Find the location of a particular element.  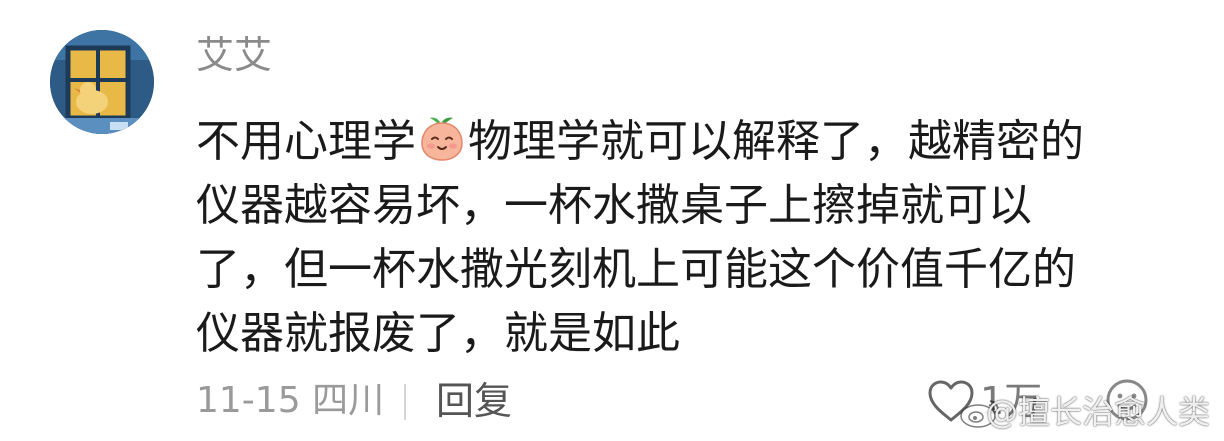

comment-text-segment: 不用心理学 is located at coordinates (306, 141).